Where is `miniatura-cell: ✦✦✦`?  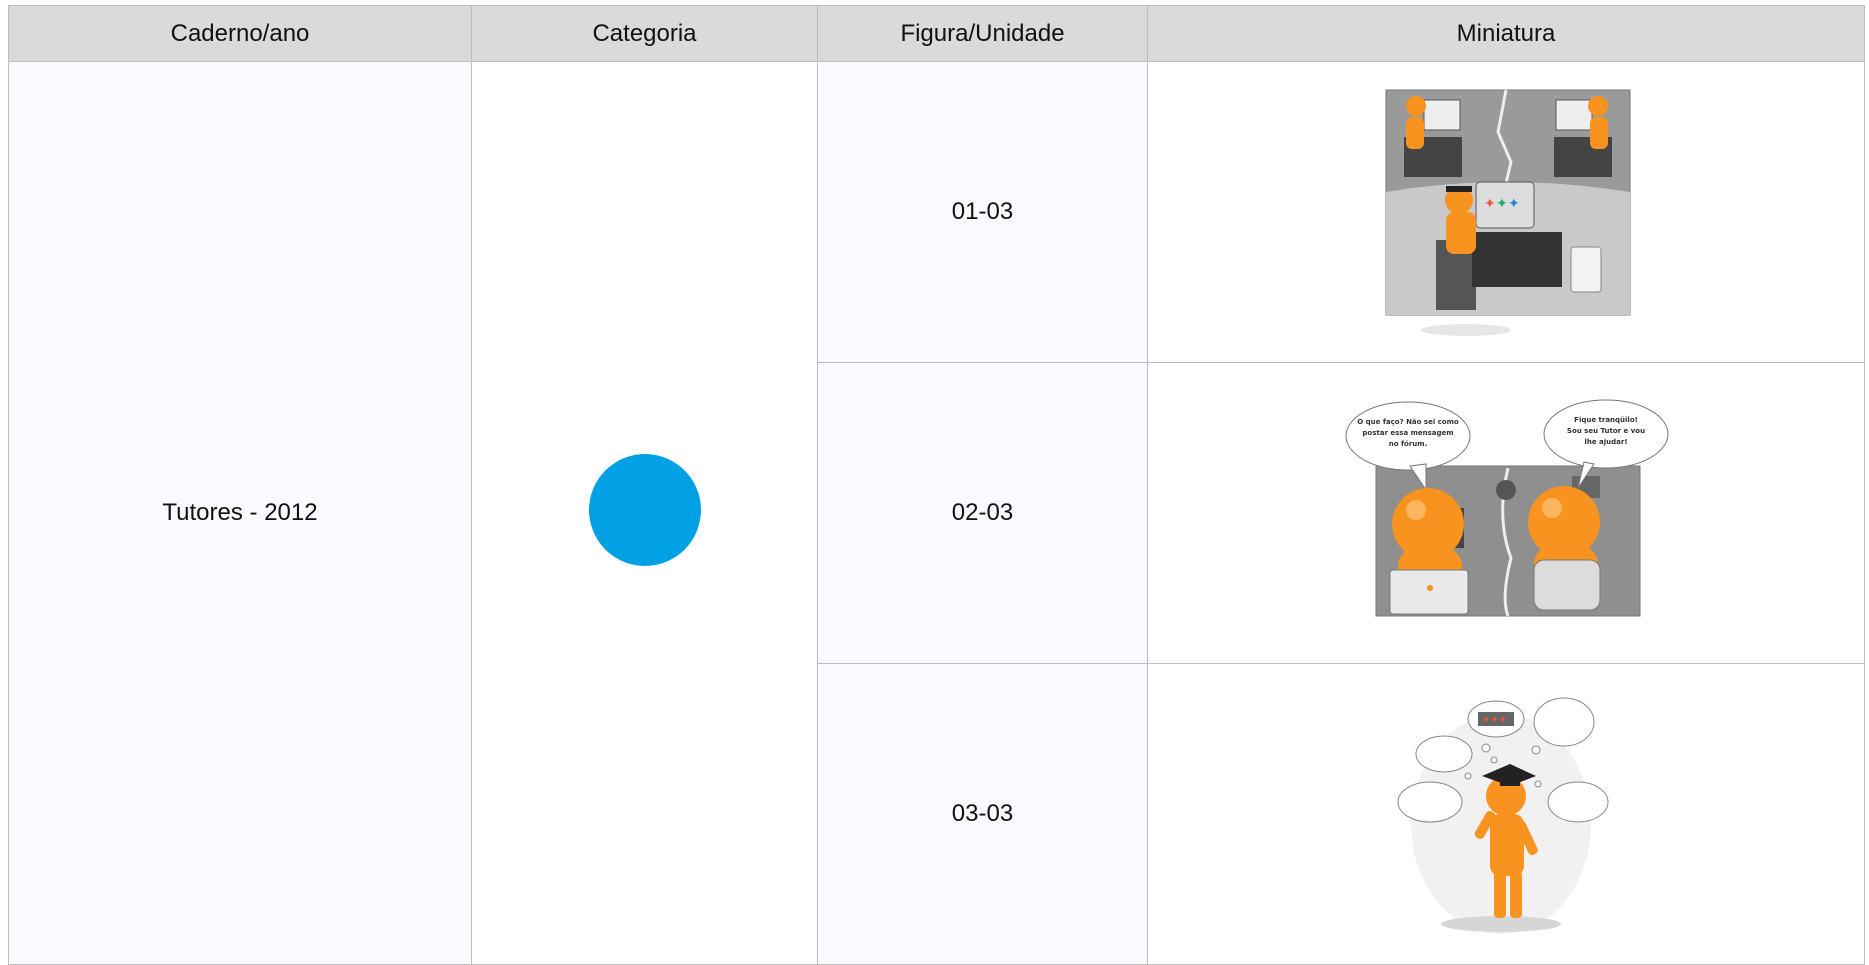 miniatura-cell: ✦✦✦ is located at coordinates (1506, 814).